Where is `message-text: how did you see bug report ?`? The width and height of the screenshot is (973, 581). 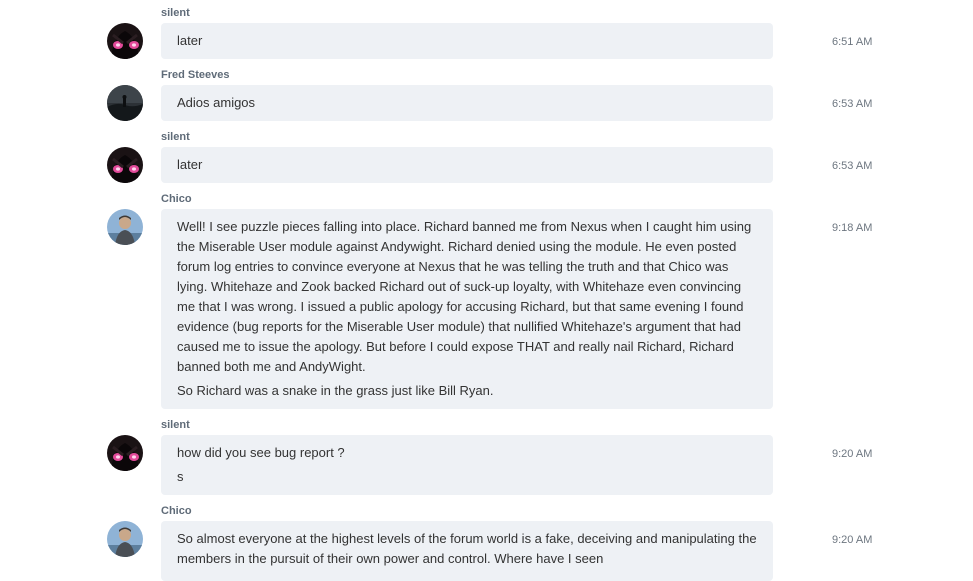
message-text: how did you see bug report ? is located at coordinates (261, 452).